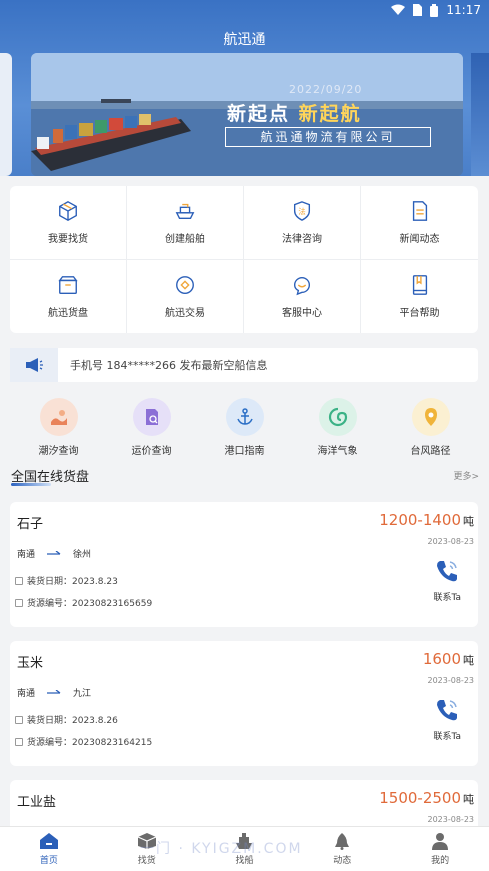 The image size is (489, 871). I want to click on banner-carousel: 2022/09/20 新起点 新起航 航迅通物流有限公司, so click(247, 114).